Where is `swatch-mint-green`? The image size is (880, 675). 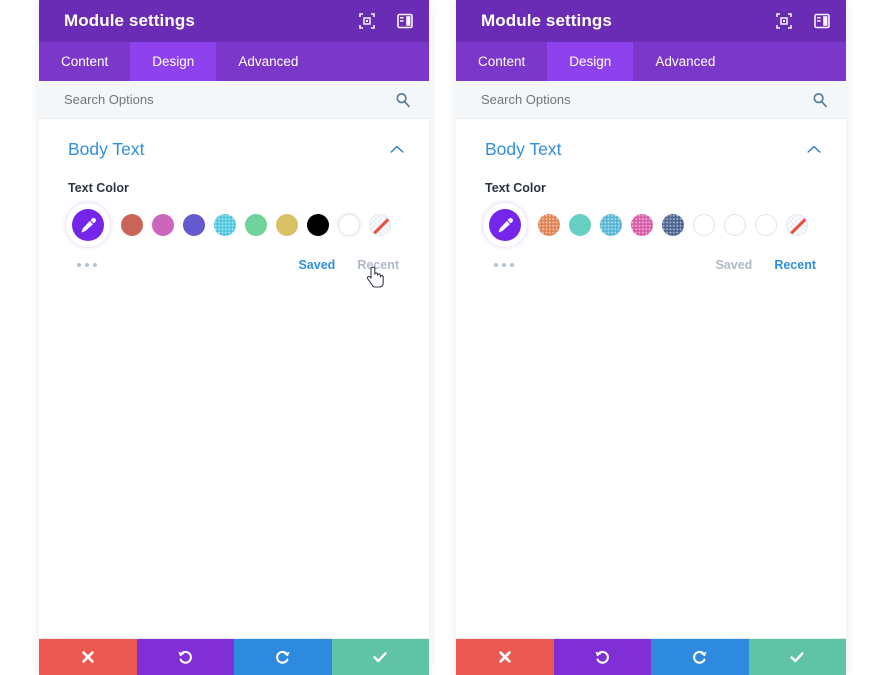 swatch-mint-green is located at coordinates (256, 225).